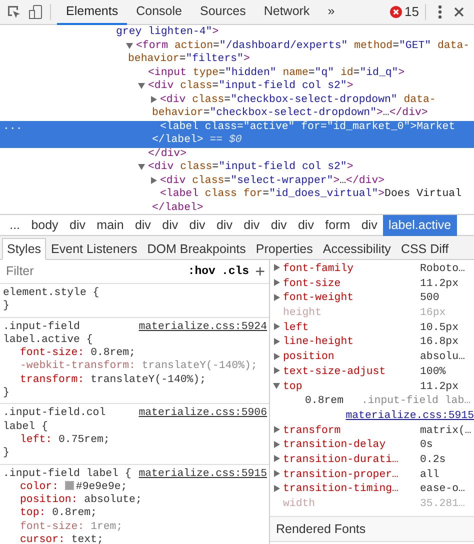 This screenshot has height=544, width=474. Describe the element at coordinates (411, 12) in the screenshot. I see `error-count: 15` at that location.